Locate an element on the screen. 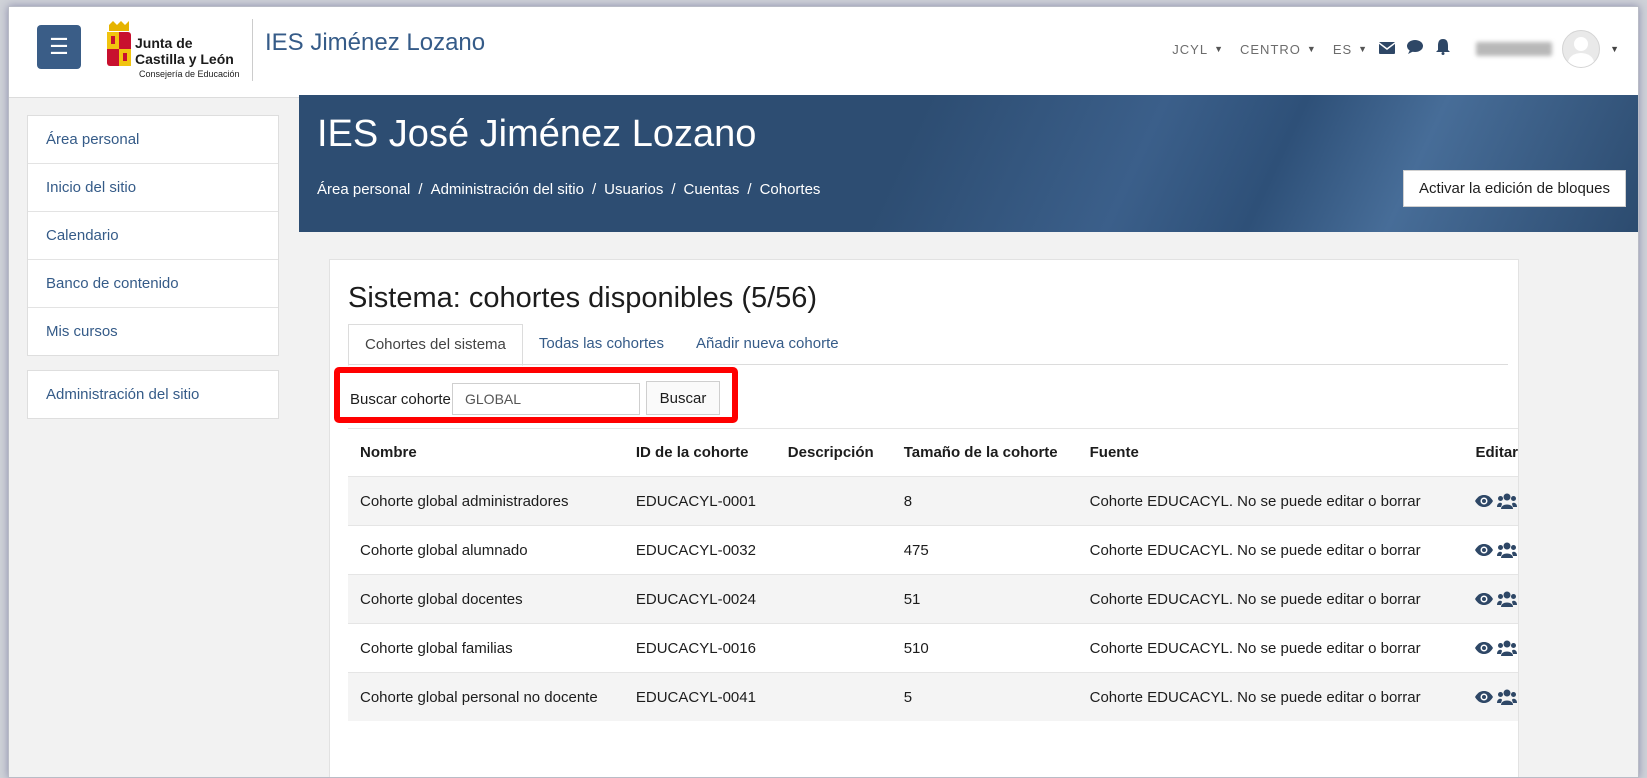 Image resolution: width=1647 pixels, height=778 pixels. cell-nombre: Cohorte global docentes is located at coordinates (486, 599).